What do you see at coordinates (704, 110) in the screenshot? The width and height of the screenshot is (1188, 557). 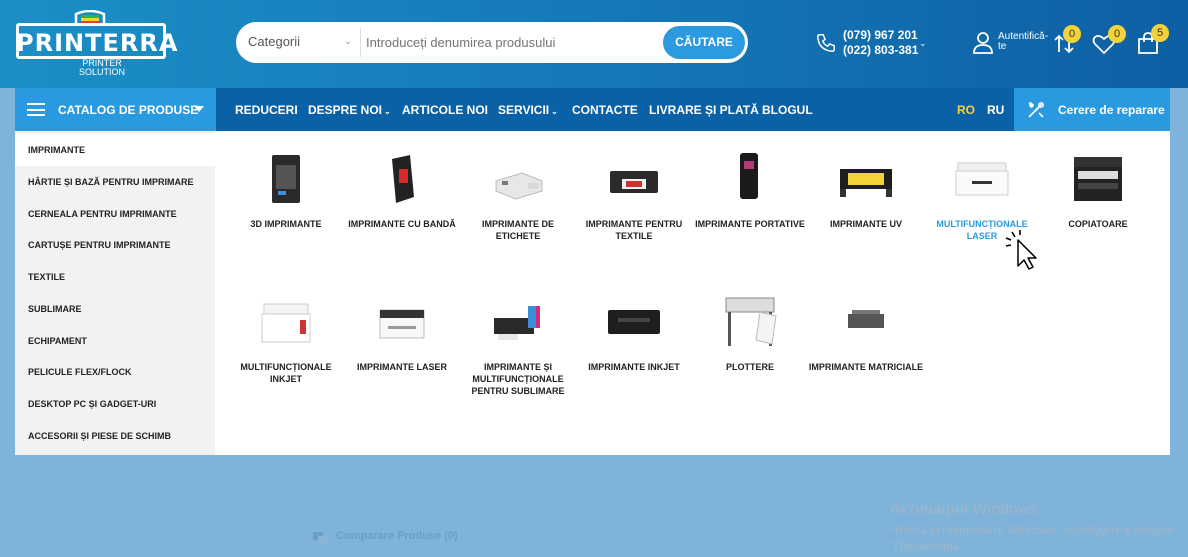 I see `nav-item-livrare: LIVRARE ȘI PLATĂ` at bounding box center [704, 110].